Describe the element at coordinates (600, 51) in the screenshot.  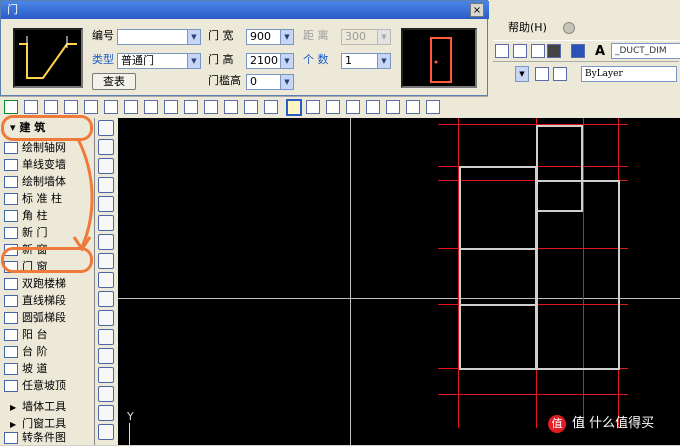
I see `text-style-icon: A` at that location.